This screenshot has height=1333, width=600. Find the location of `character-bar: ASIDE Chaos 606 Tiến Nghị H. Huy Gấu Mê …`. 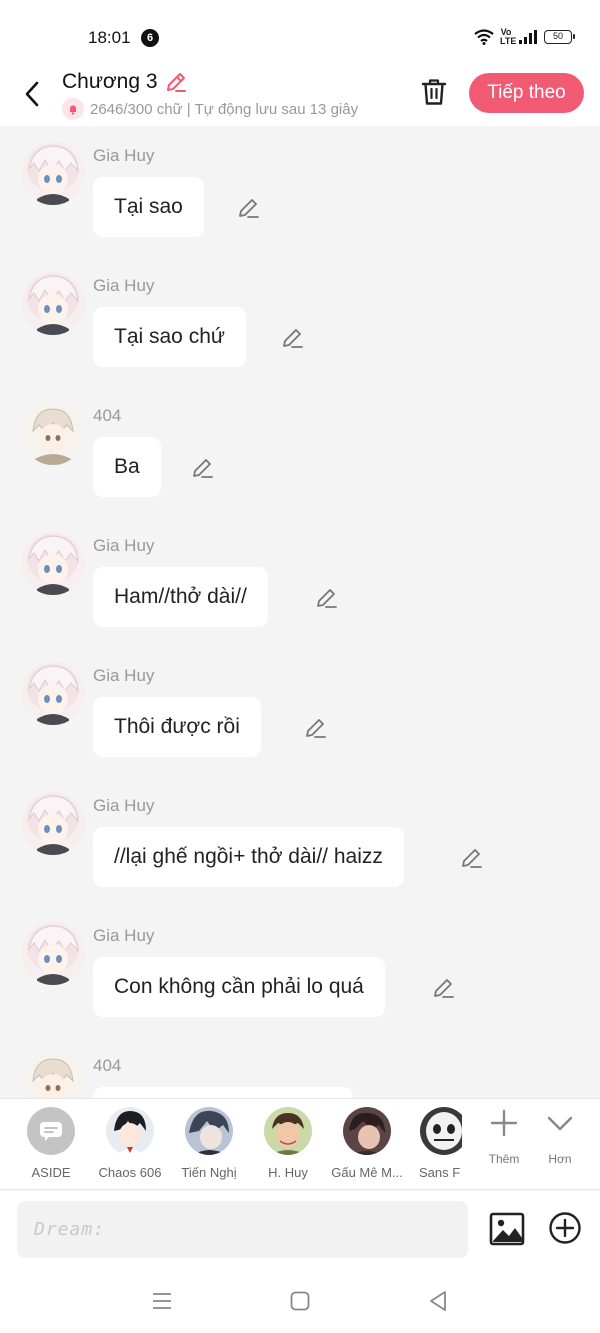

character-bar: ASIDE Chaos 606 Tiến Nghị H. Huy Gấu Mê … is located at coordinates (300, 1144).